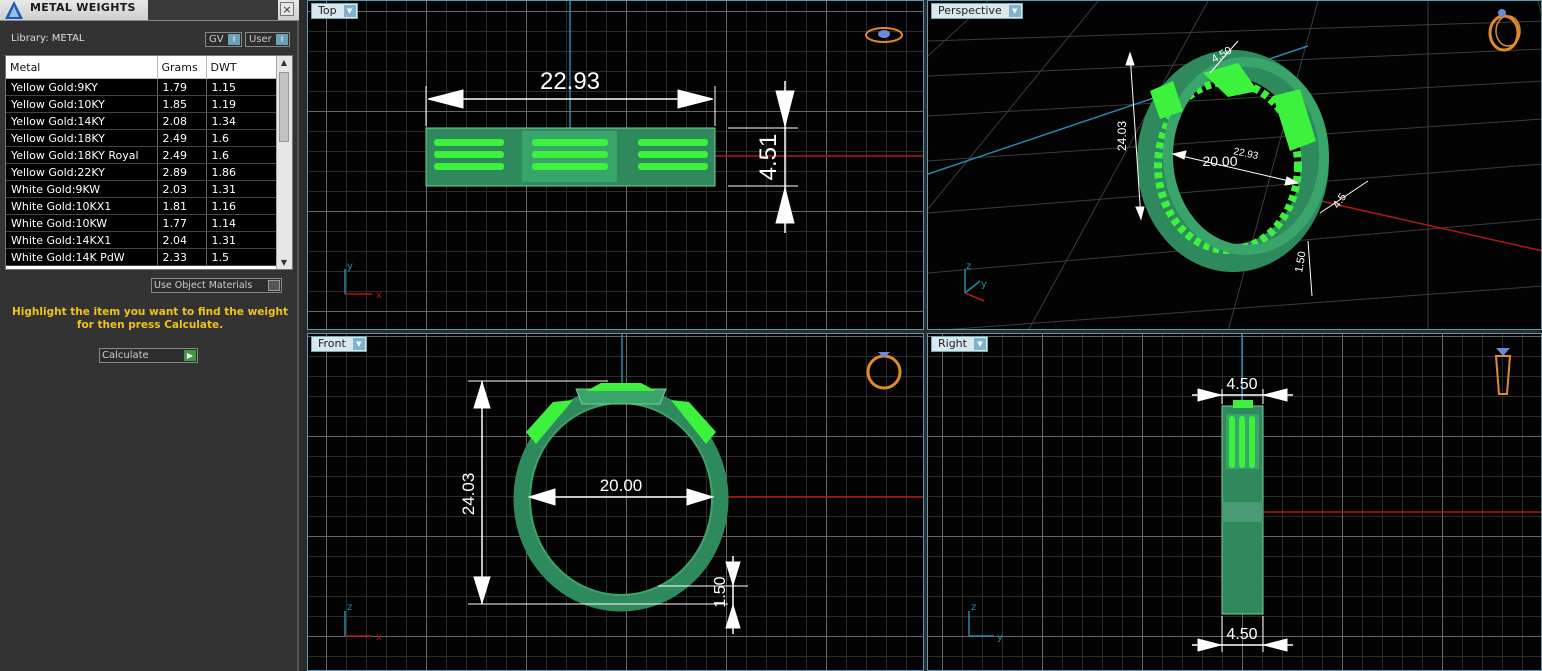 The width and height of the screenshot is (1542, 671). I want to click on grams-cell: 2.04, so click(182, 240).